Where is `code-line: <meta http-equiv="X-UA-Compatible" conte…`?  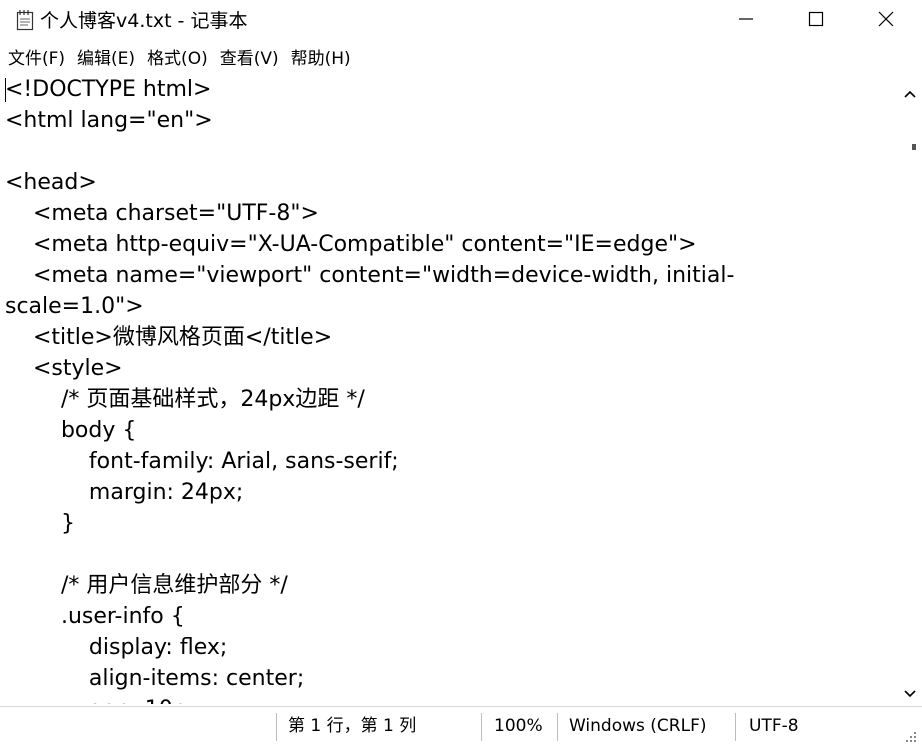 code-line: <meta http-equiv="X-UA-Compatible" conte… is located at coordinates (351, 244).